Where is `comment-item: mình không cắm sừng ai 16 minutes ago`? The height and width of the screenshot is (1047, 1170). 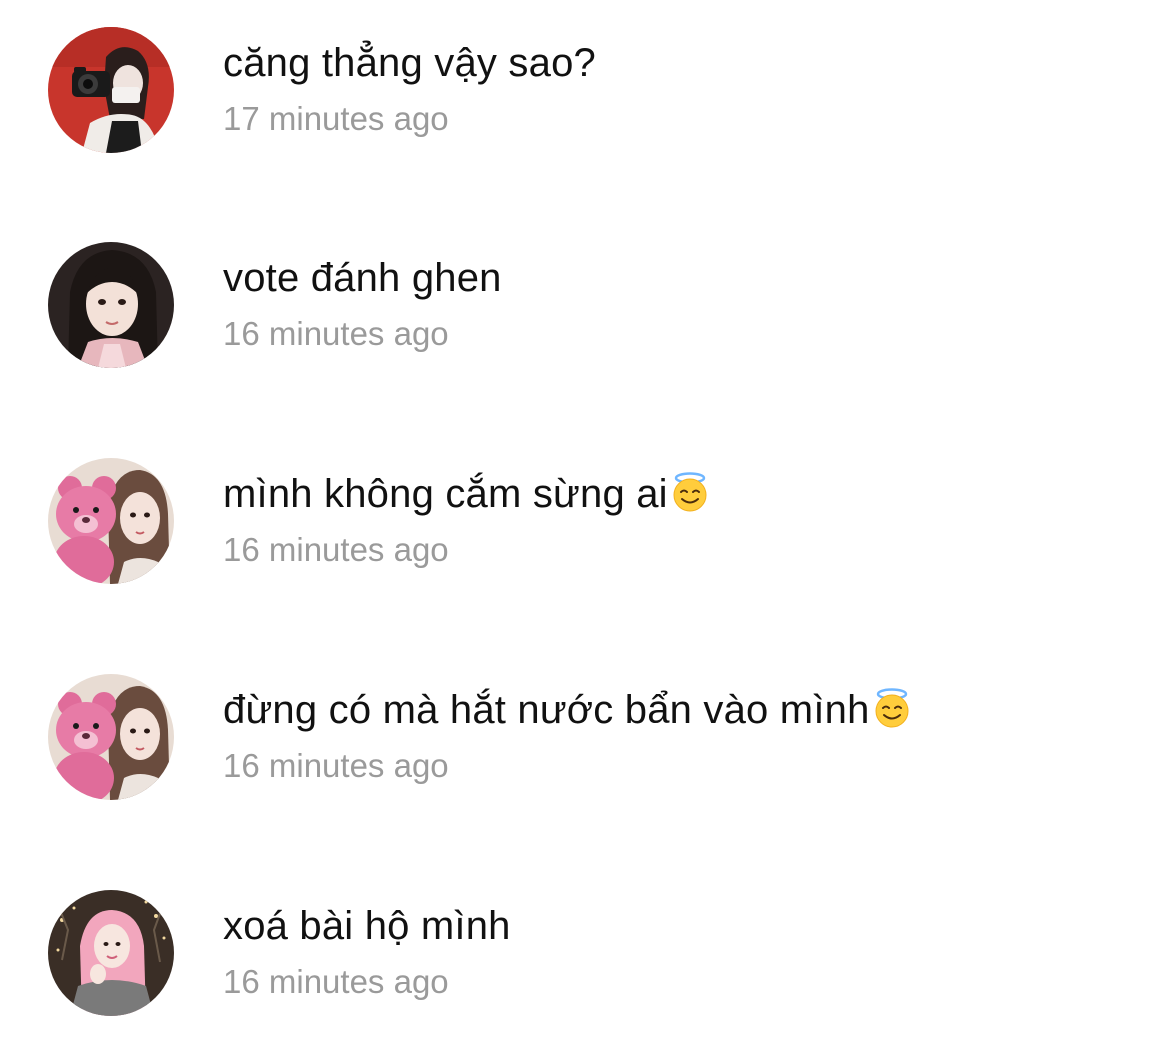
comment-item: mình không cắm sừng ai 16 minutes ago is located at coordinates (585, 533).